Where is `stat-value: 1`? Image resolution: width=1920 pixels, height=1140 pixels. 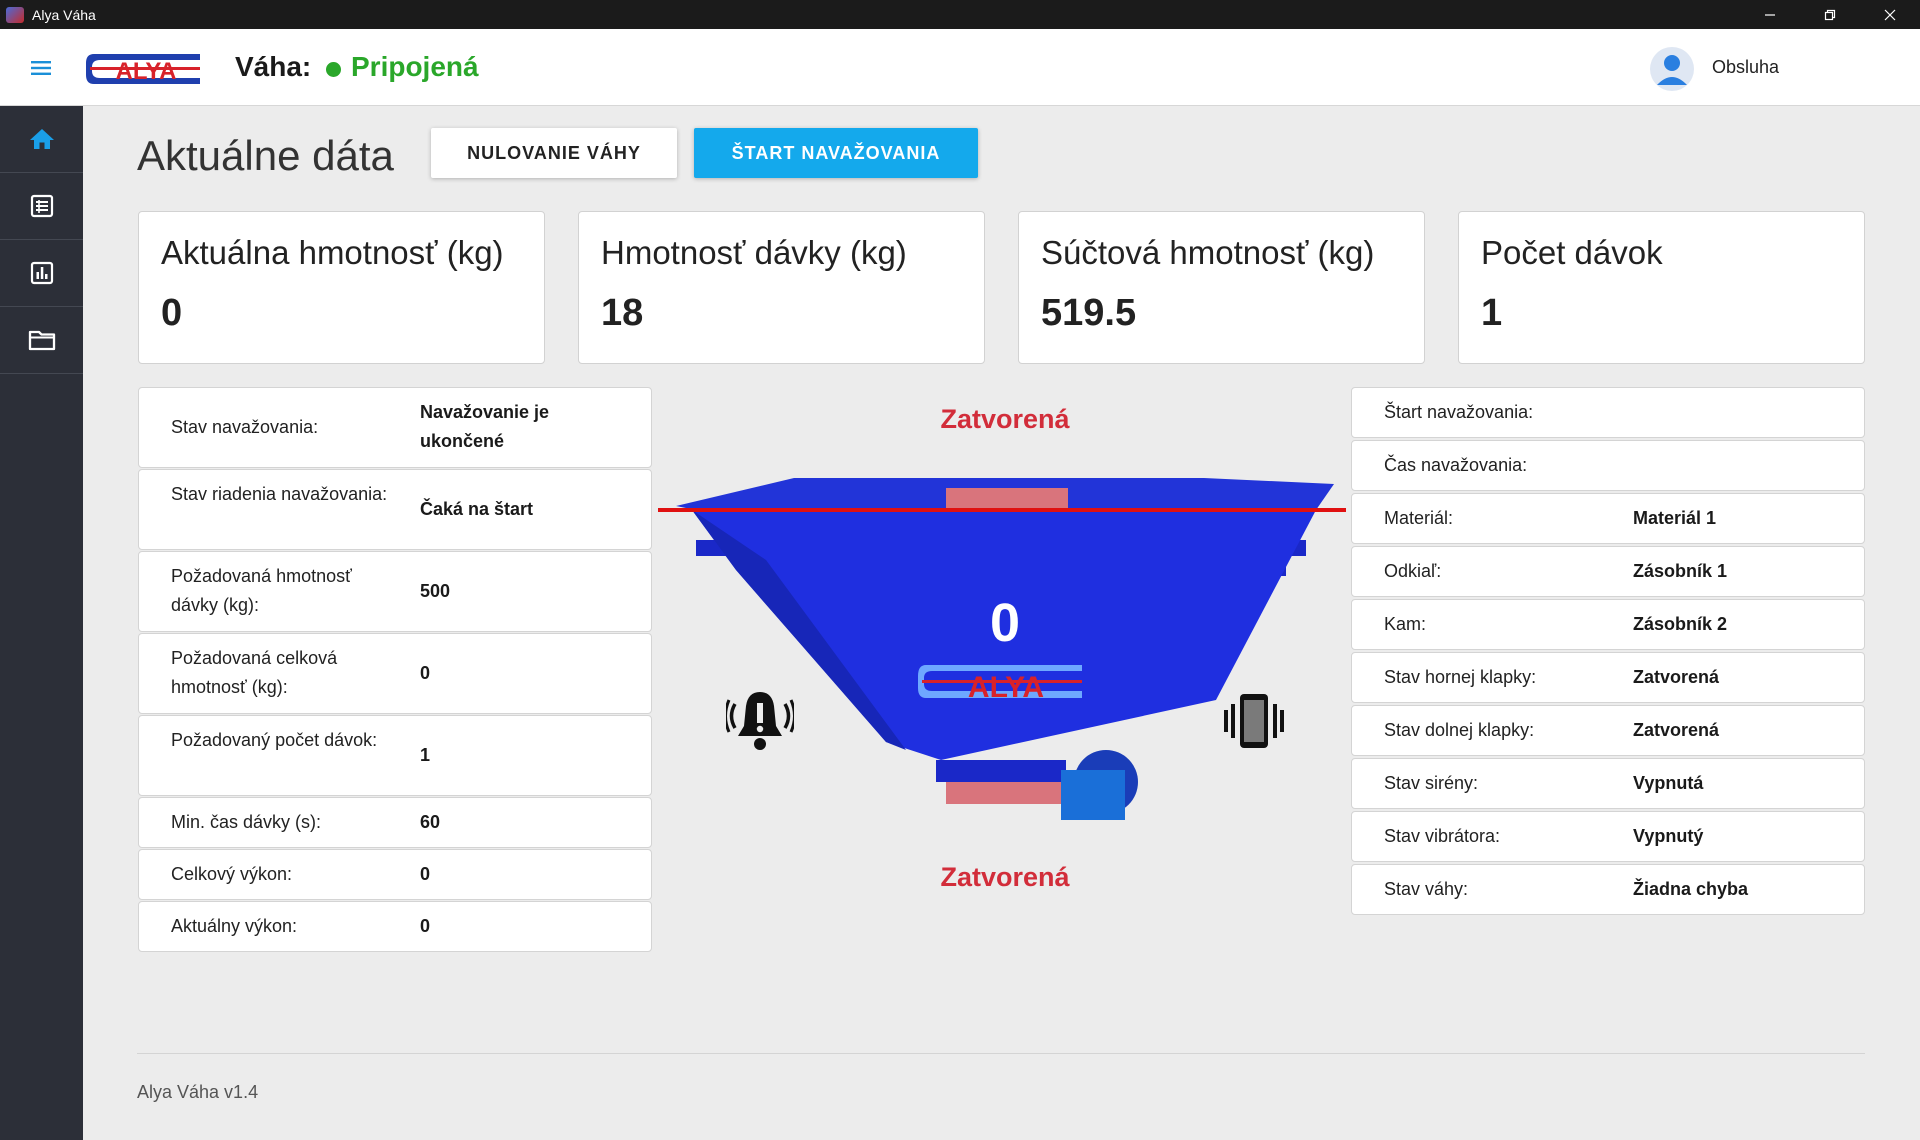 stat-value: 1 is located at coordinates (1492, 313).